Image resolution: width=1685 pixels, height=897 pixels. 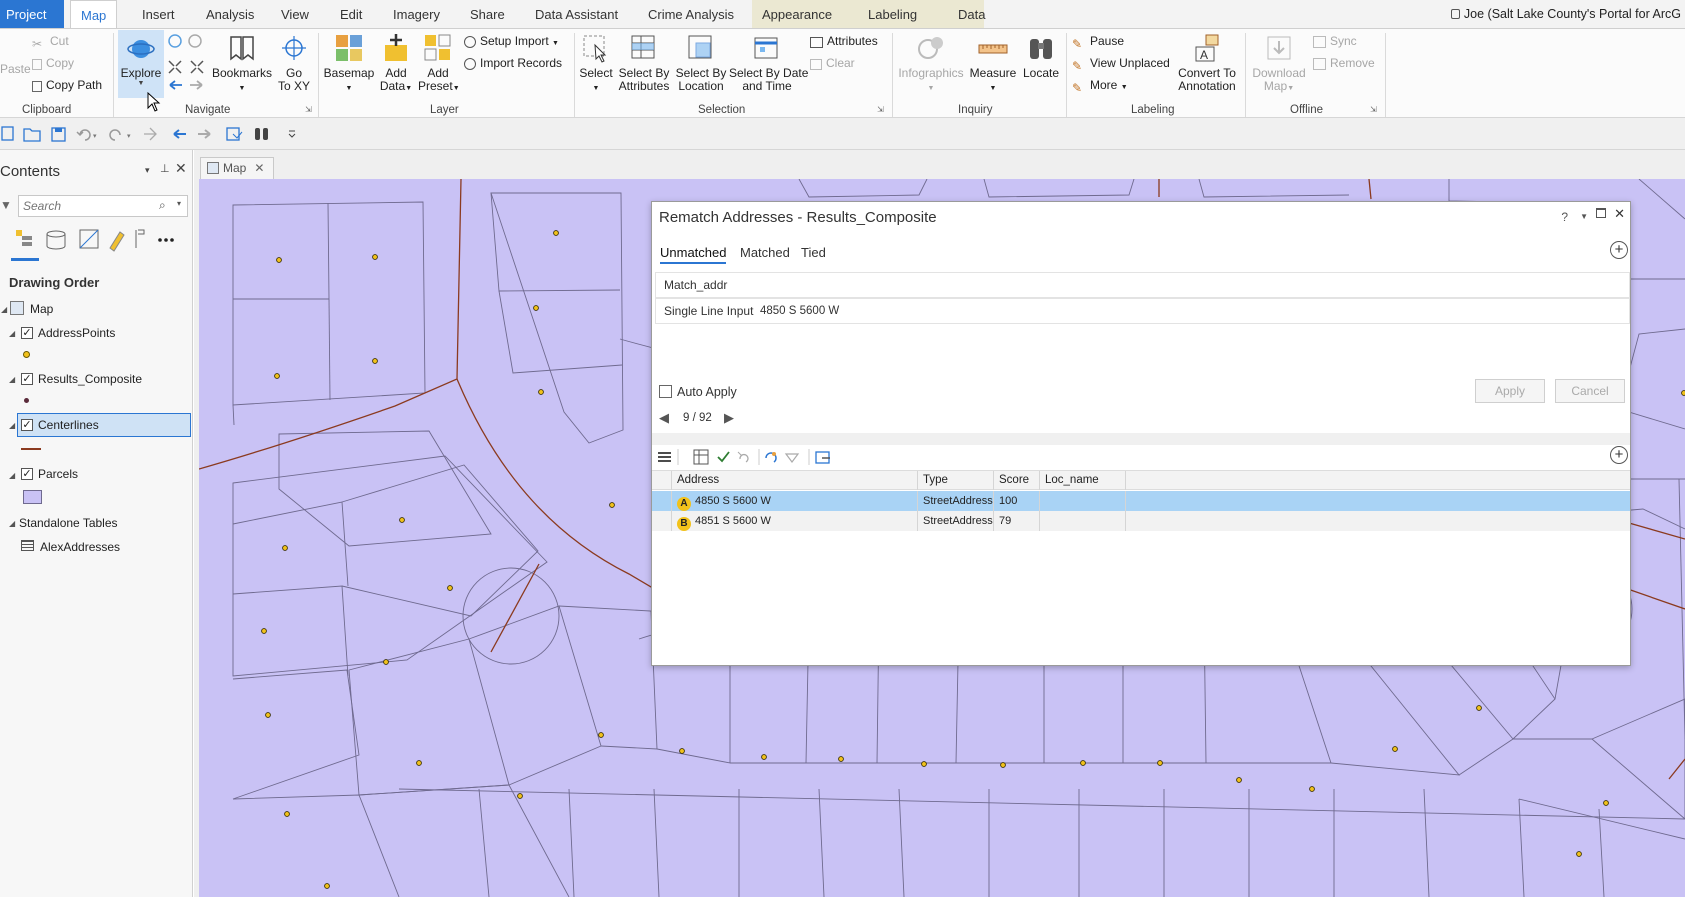 I want to click on open-folder-icon, so click(x=32, y=135).